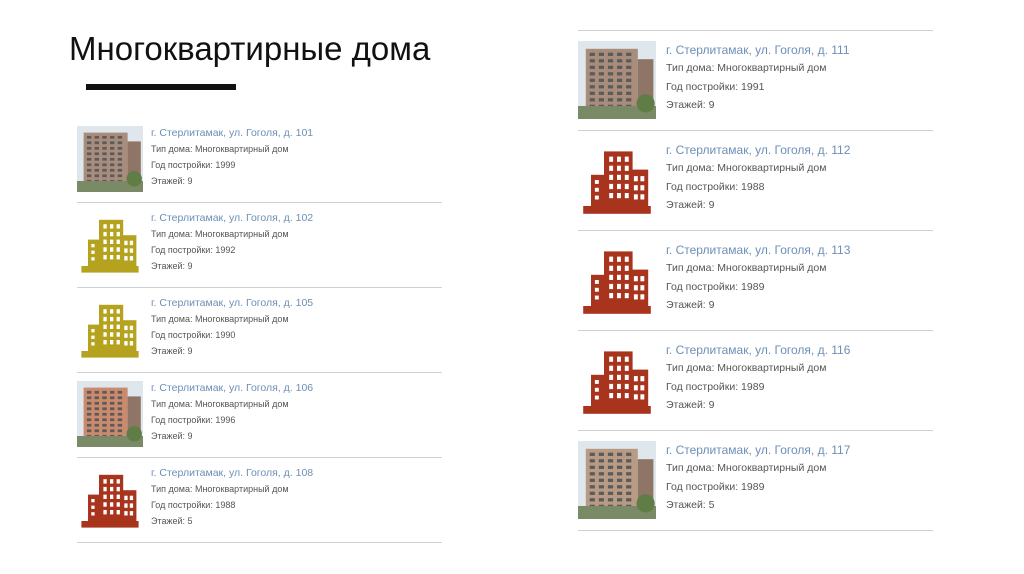 This screenshot has height=574, width=1024. I want to click on house-address-link: г. Стерлитамак, ул. Гоголя, д. 112, so click(758, 150).